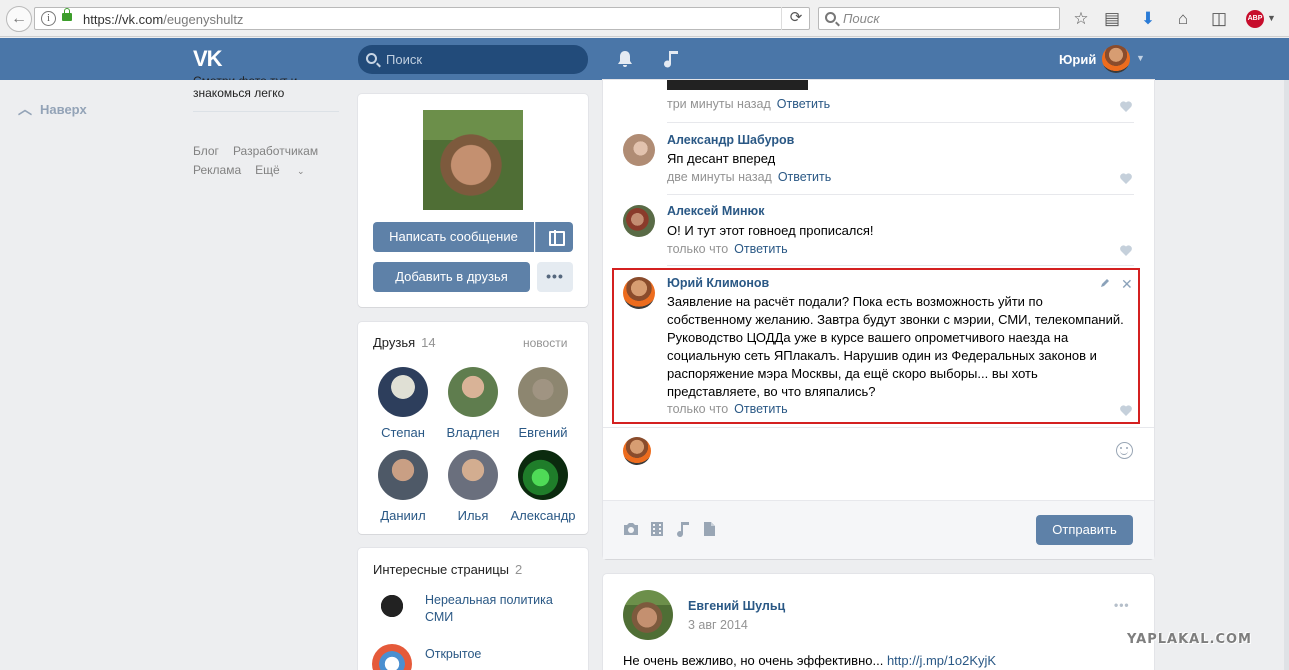 The height and width of the screenshot is (670, 1289). I want to click on url-text: https://vk.com/eugenyshultz, so click(163, 19).